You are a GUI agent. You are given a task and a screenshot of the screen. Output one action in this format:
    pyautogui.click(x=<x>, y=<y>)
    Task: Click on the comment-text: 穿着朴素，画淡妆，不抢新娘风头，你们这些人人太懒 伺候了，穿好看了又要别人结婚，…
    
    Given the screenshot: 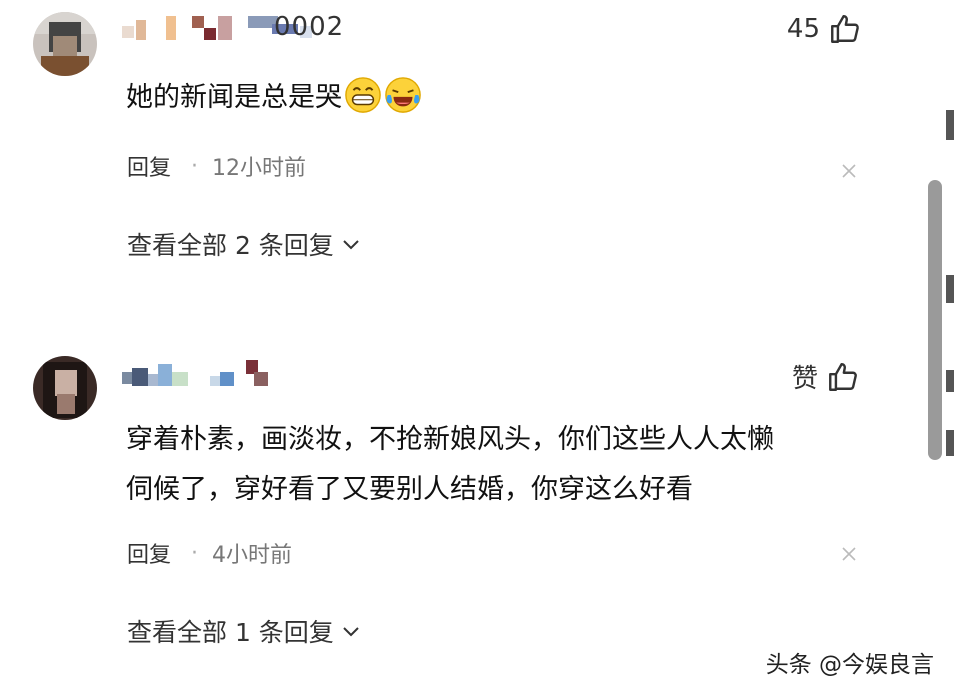 What is the action you would take?
    pyautogui.click(x=450, y=464)
    